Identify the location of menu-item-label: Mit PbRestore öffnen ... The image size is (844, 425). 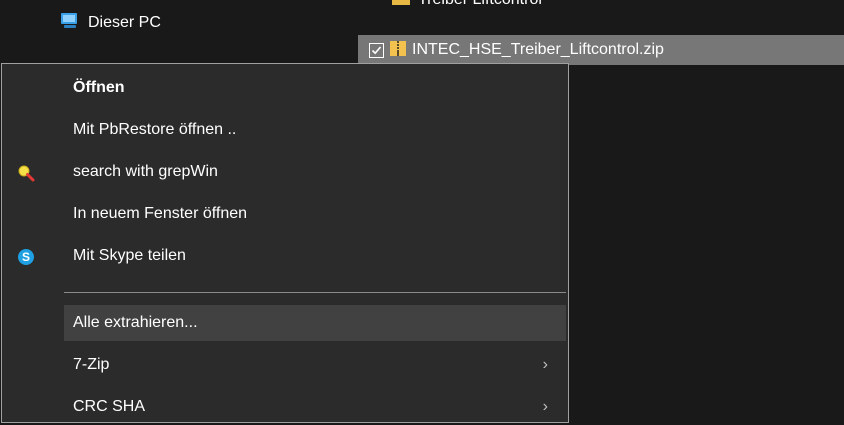
(155, 129).